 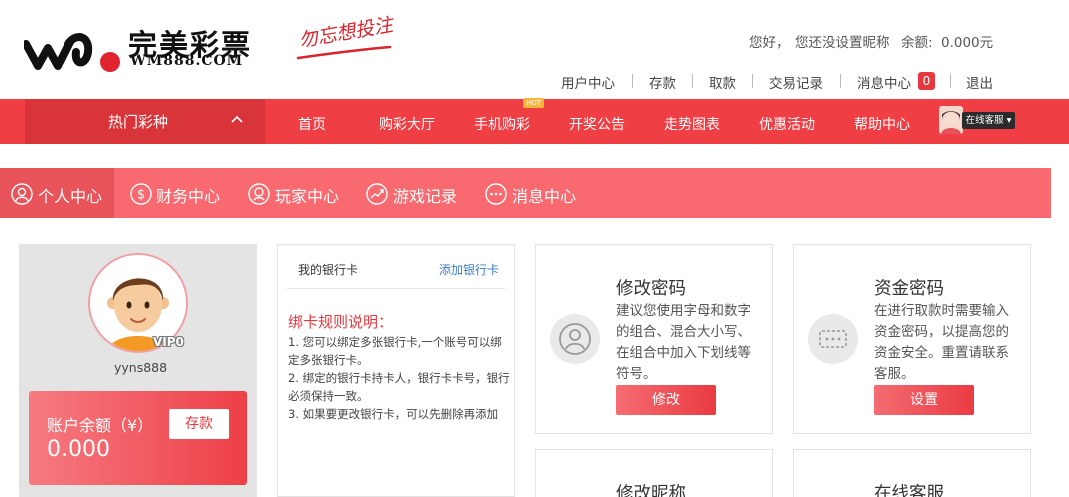 I want to click on hot-lottery-label: 热门彩种, so click(x=138, y=122).